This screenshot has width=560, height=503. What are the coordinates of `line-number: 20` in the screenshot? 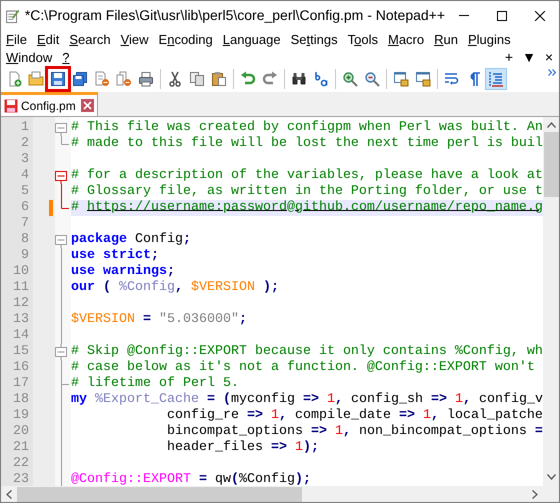 It's located at (21, 432).